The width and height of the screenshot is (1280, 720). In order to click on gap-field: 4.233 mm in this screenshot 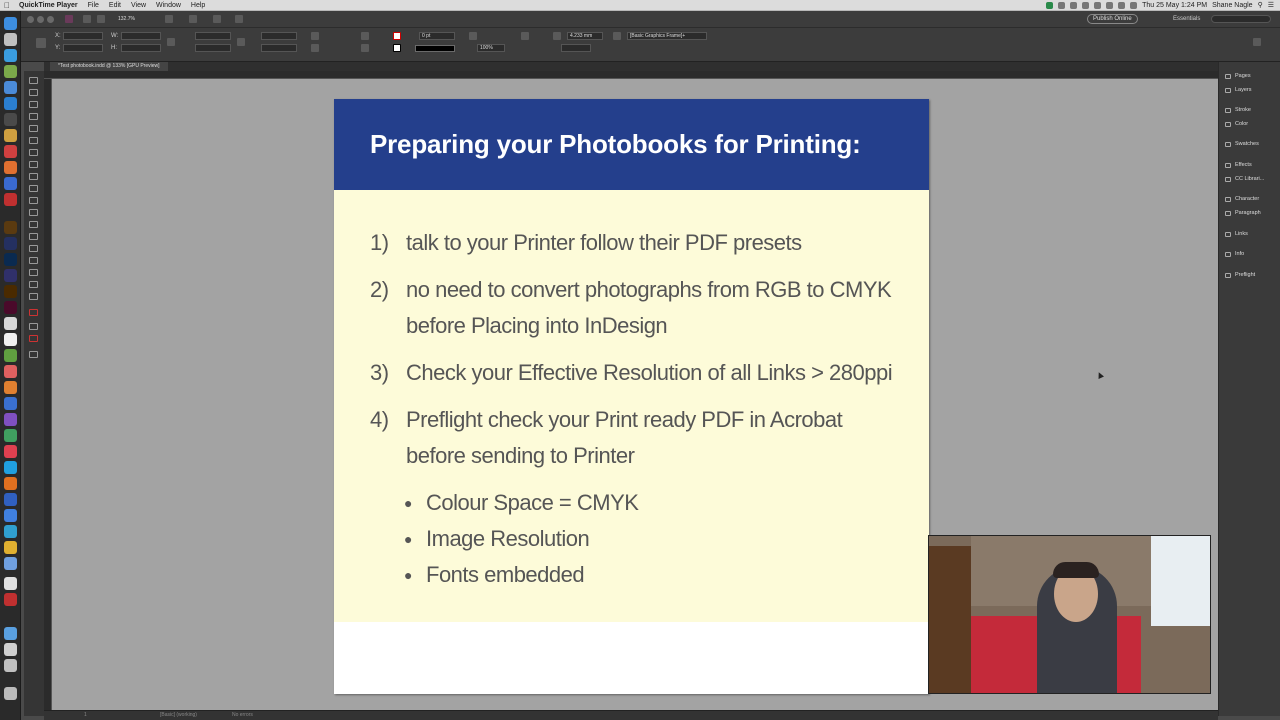, I will do `click(585, 36)`.